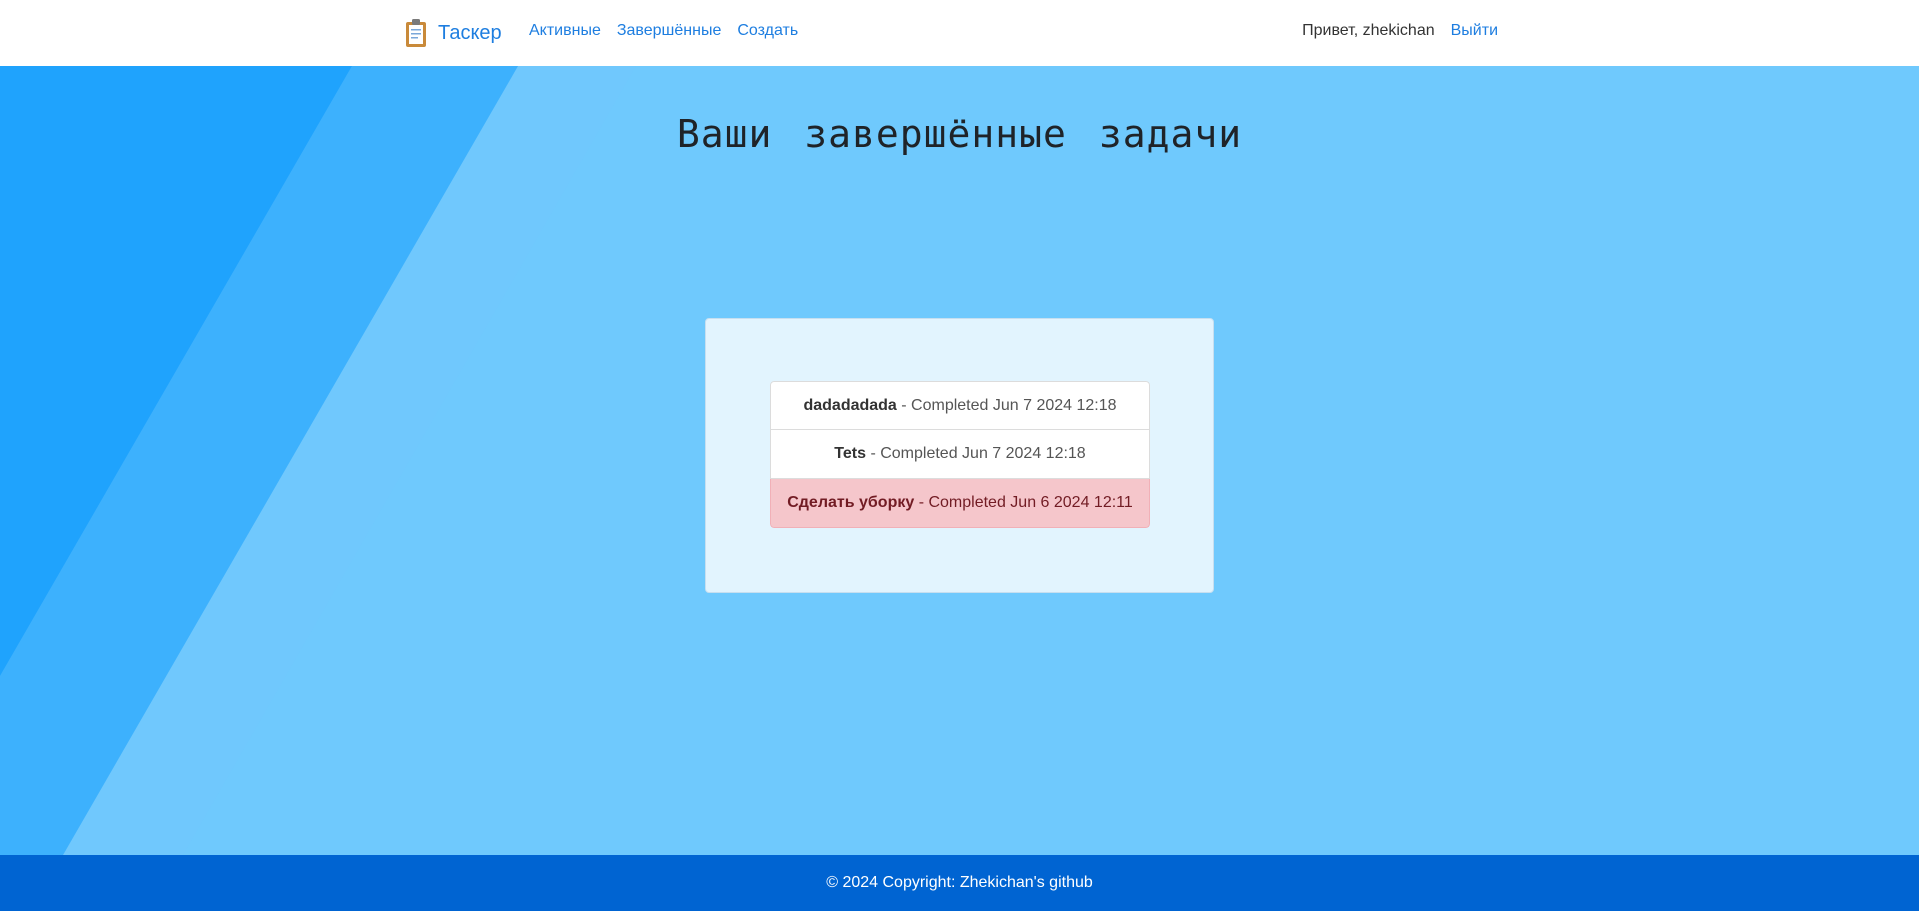 Image resolution: width=1919 pixels, height=911 pixels. Describe the element at coordinates (1030, 502) in the screenshot. I see `task-status: Completed Jun 6 2024 12:11` at that location.